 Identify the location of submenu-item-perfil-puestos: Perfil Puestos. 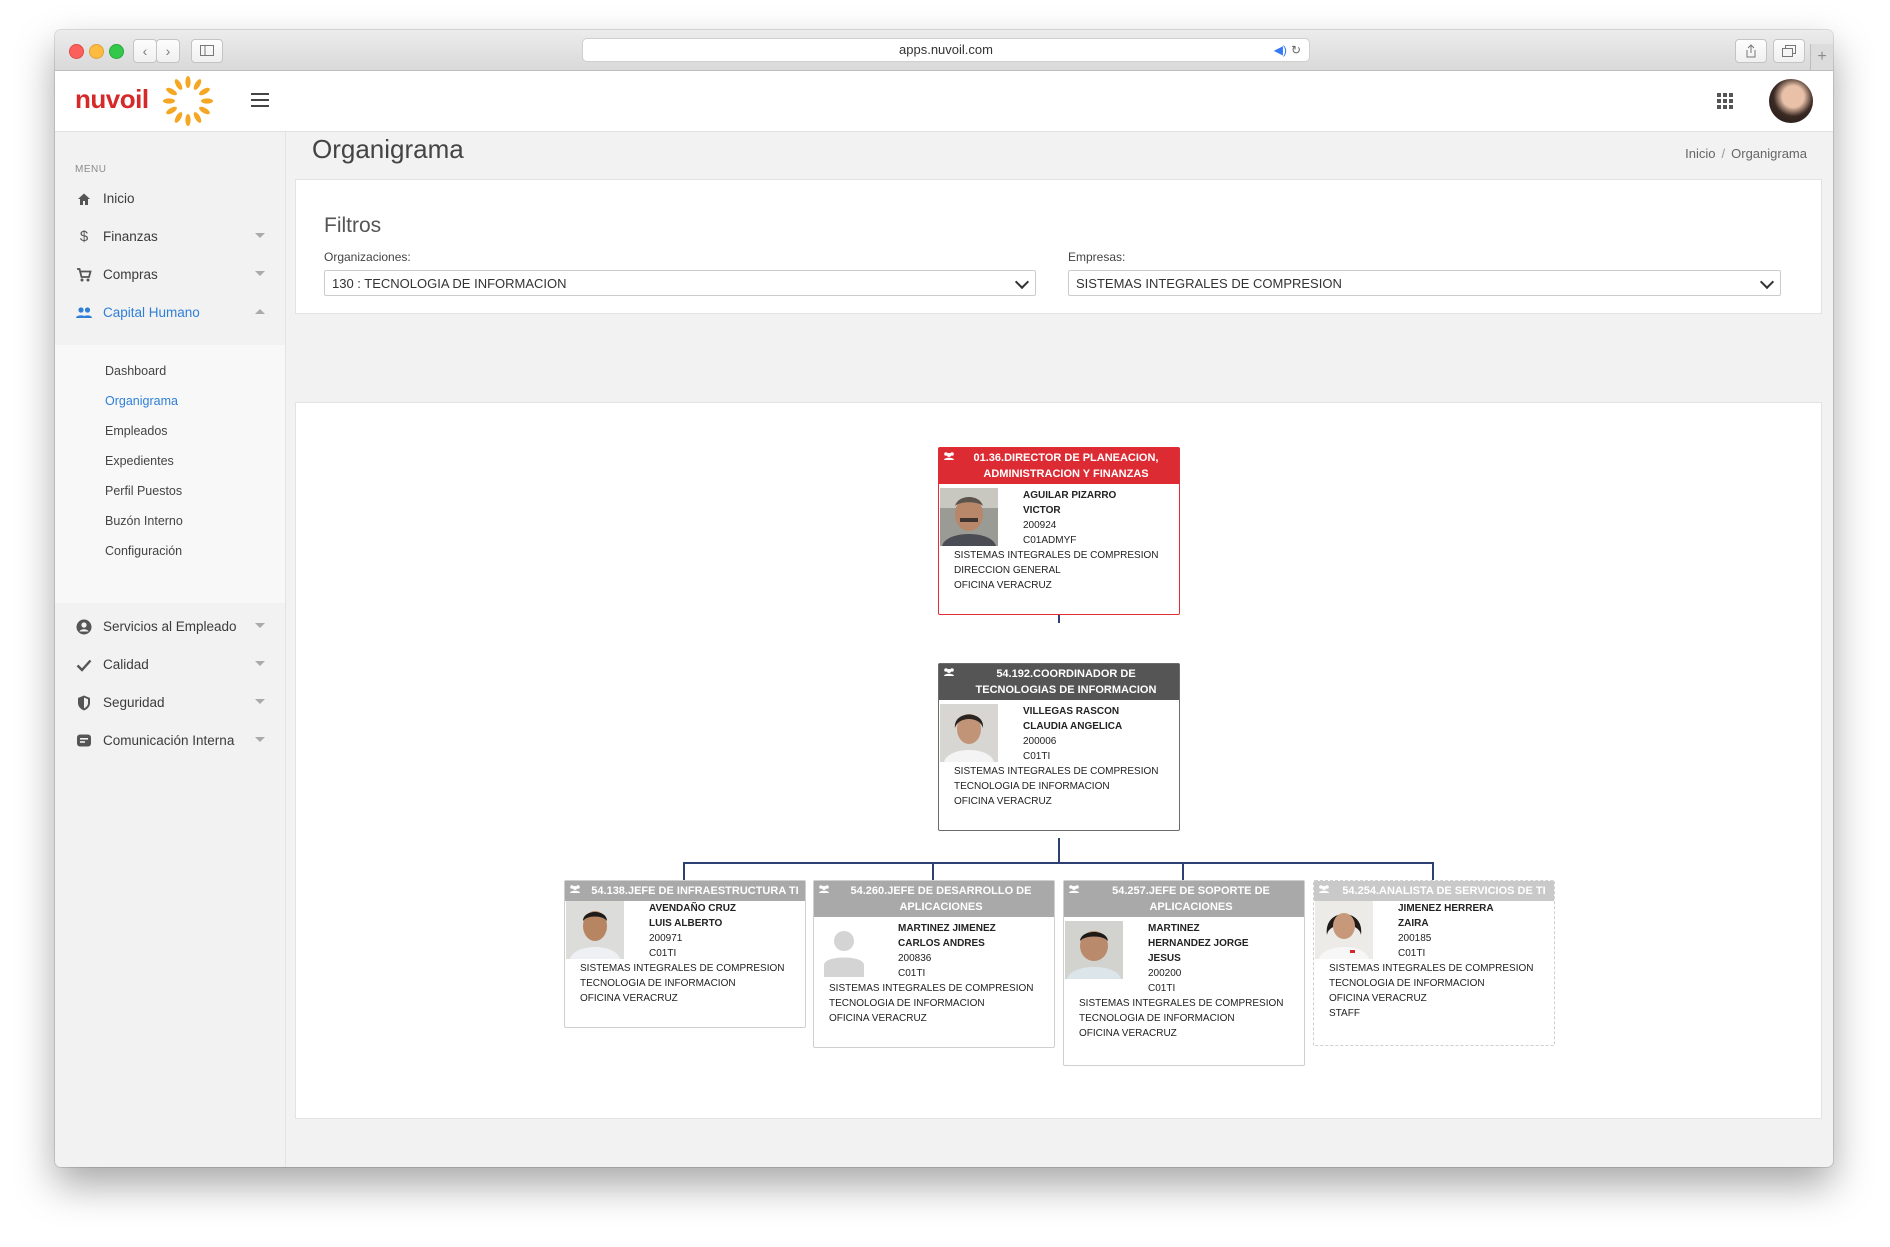
(143, 491).